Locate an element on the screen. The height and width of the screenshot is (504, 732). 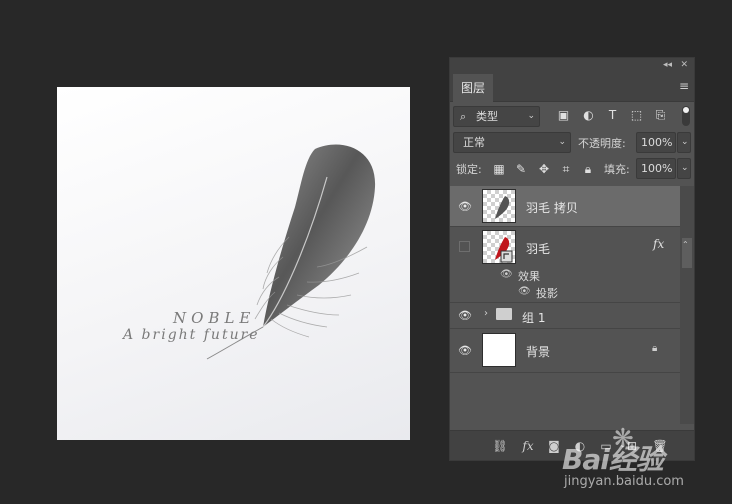
layer-row: 羽毛 fx 👁︎ 效果 👁︎ 投影 is located at coordinates (565, 265).